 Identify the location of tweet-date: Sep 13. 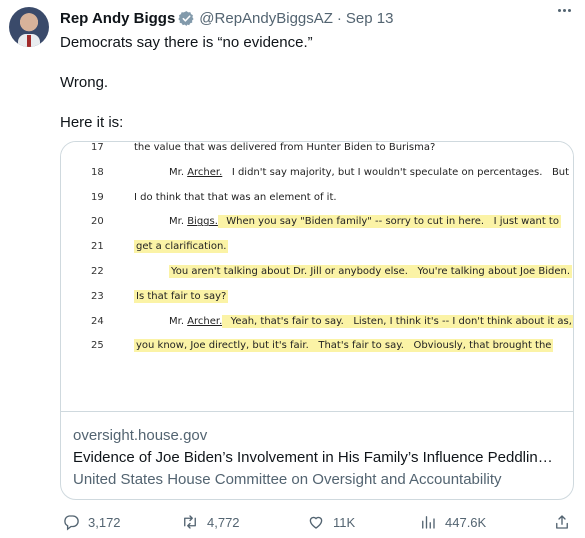
(370, 18).